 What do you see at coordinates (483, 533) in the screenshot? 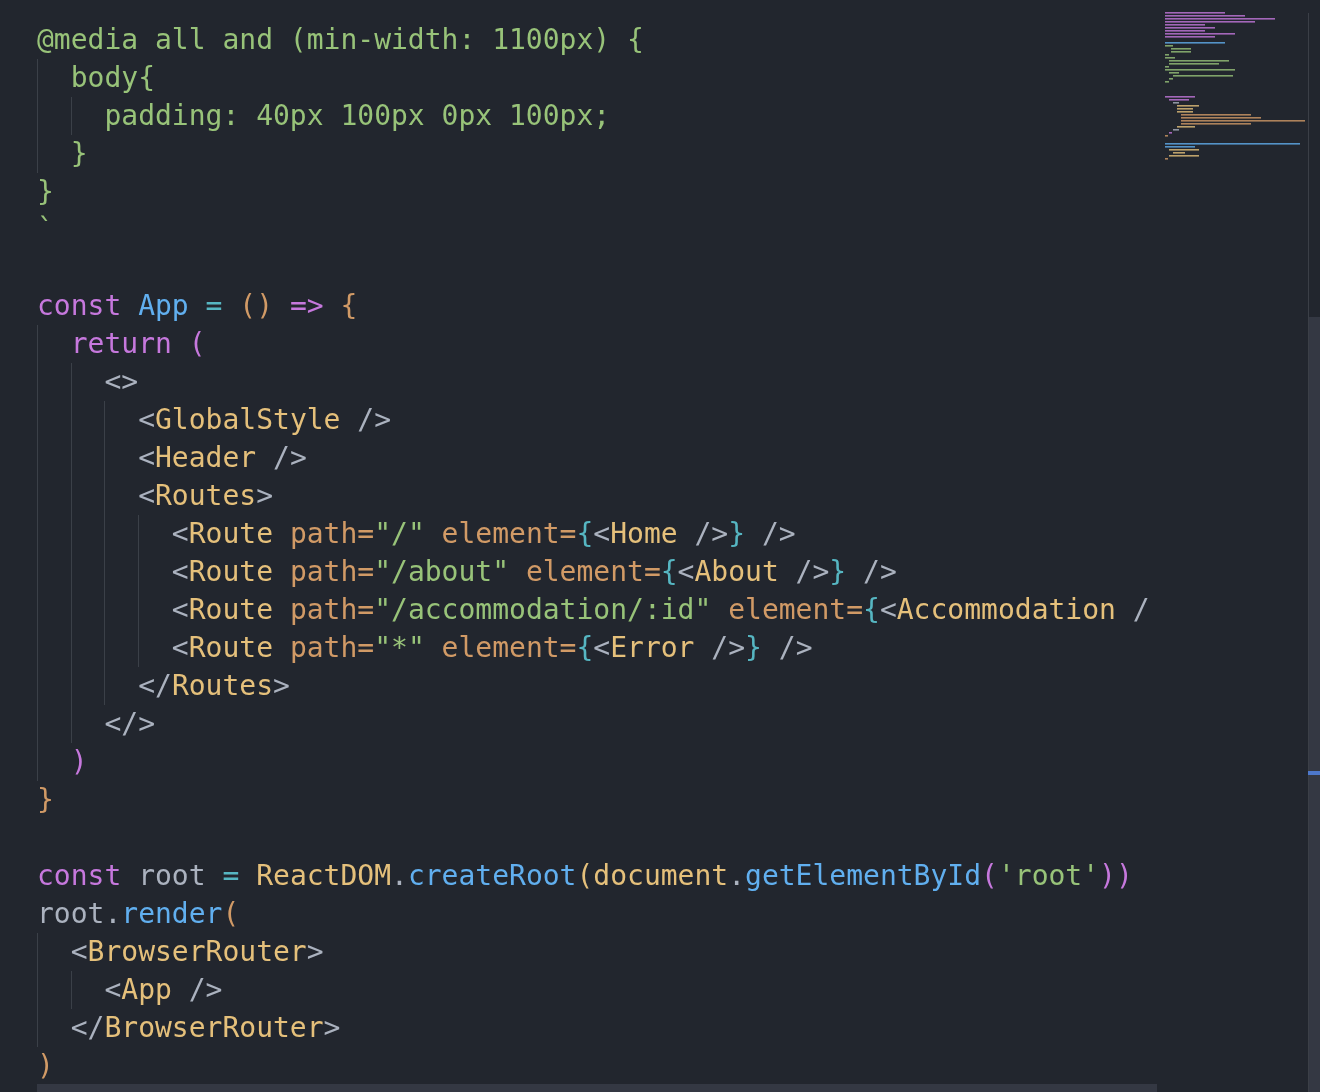
I see `code-line: <Route path="/" element={<Home />} />` at bounding box center [483, 533].